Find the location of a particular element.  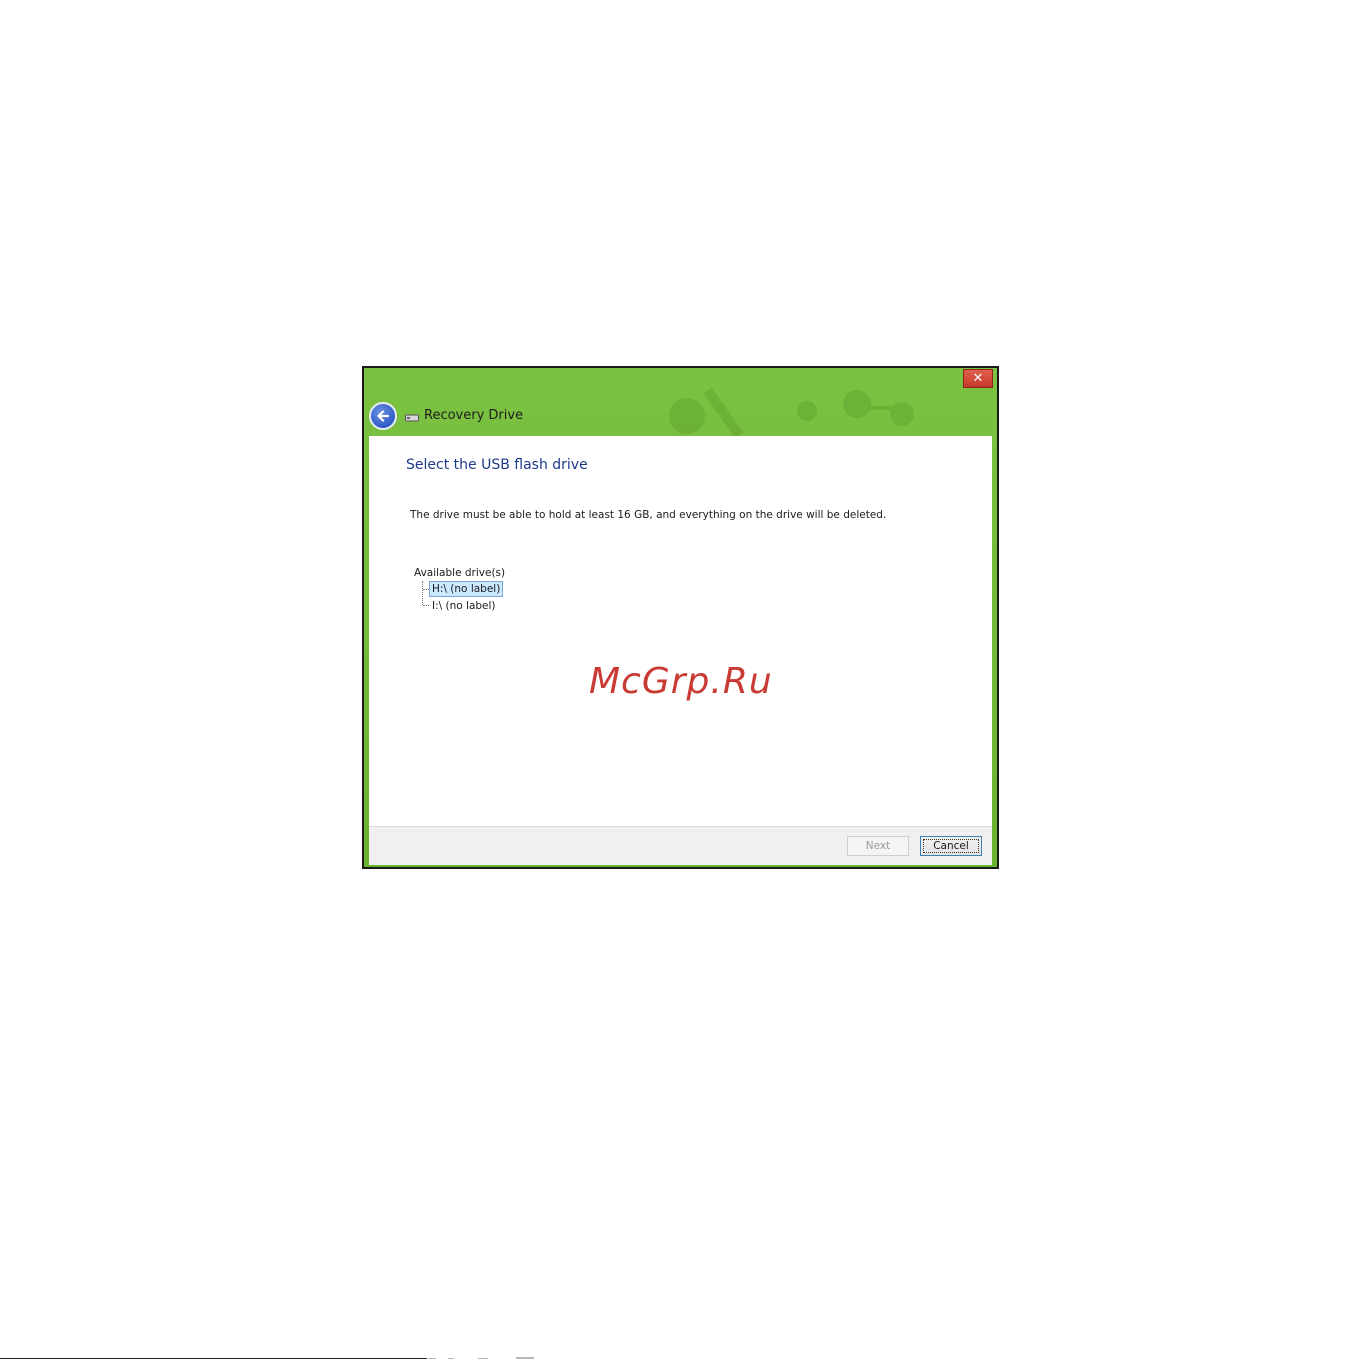

title-bar: ✕ Recovery Drive is located at coordinates (680, 402).